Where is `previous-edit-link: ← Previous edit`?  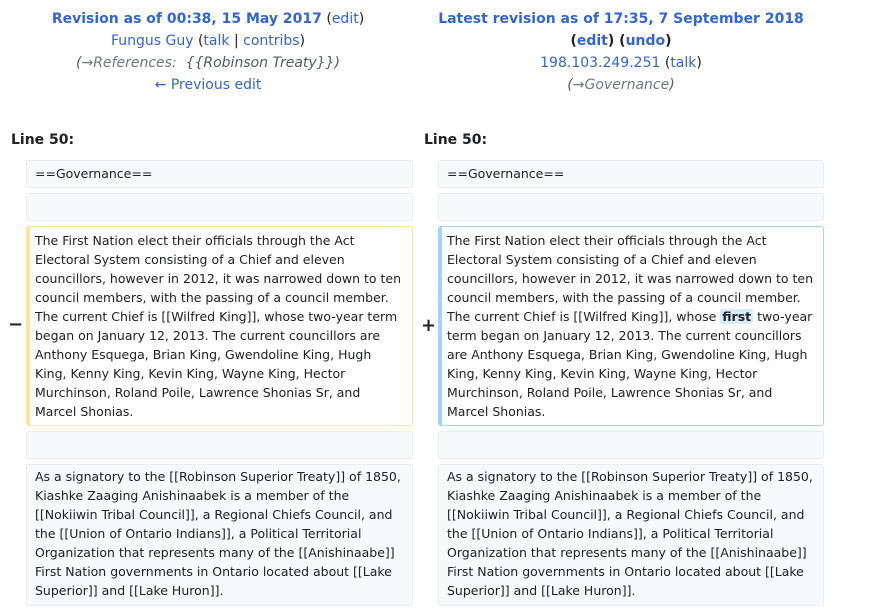
previous-edit-link: ← Previous edit is located at coordinates (208, 85).